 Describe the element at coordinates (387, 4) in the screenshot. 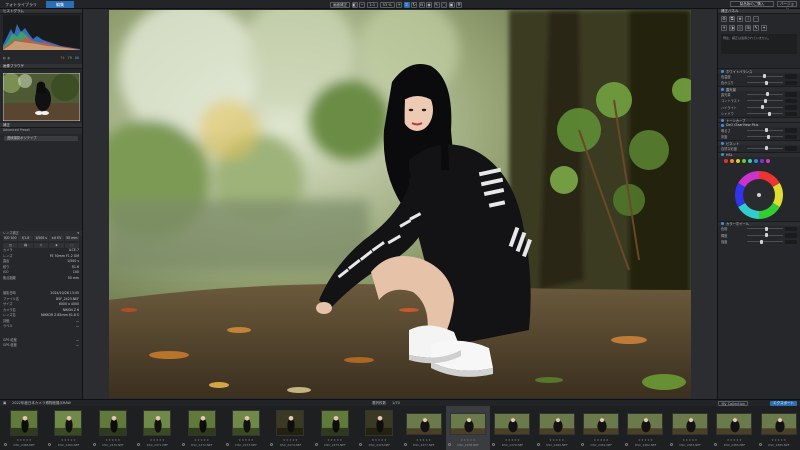

I see `zoom-level: 53 %` at that location.